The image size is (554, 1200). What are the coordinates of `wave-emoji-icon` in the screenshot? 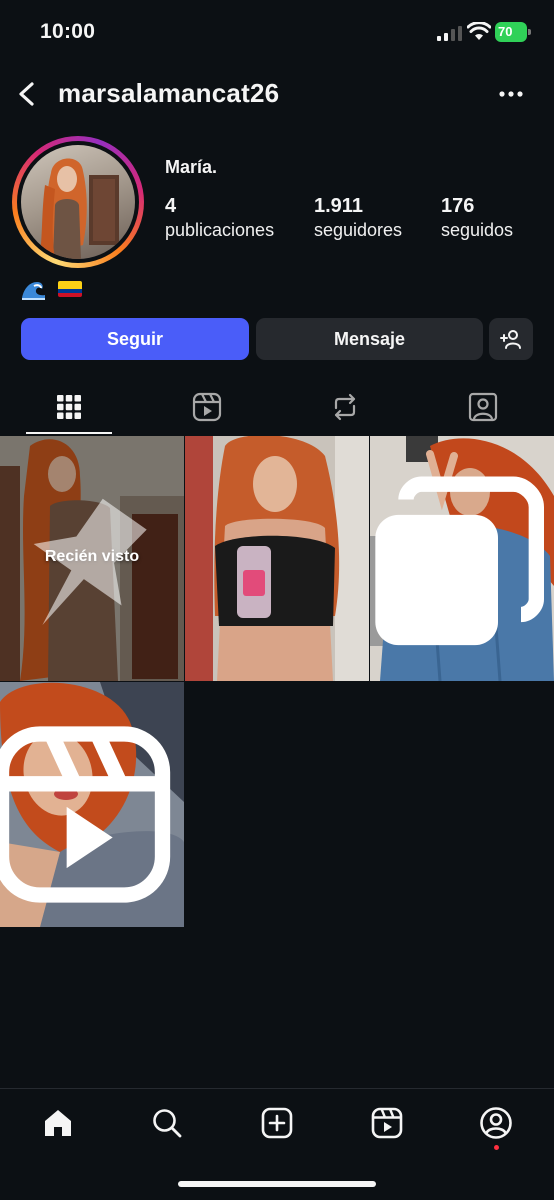 It's located at (33, 291).